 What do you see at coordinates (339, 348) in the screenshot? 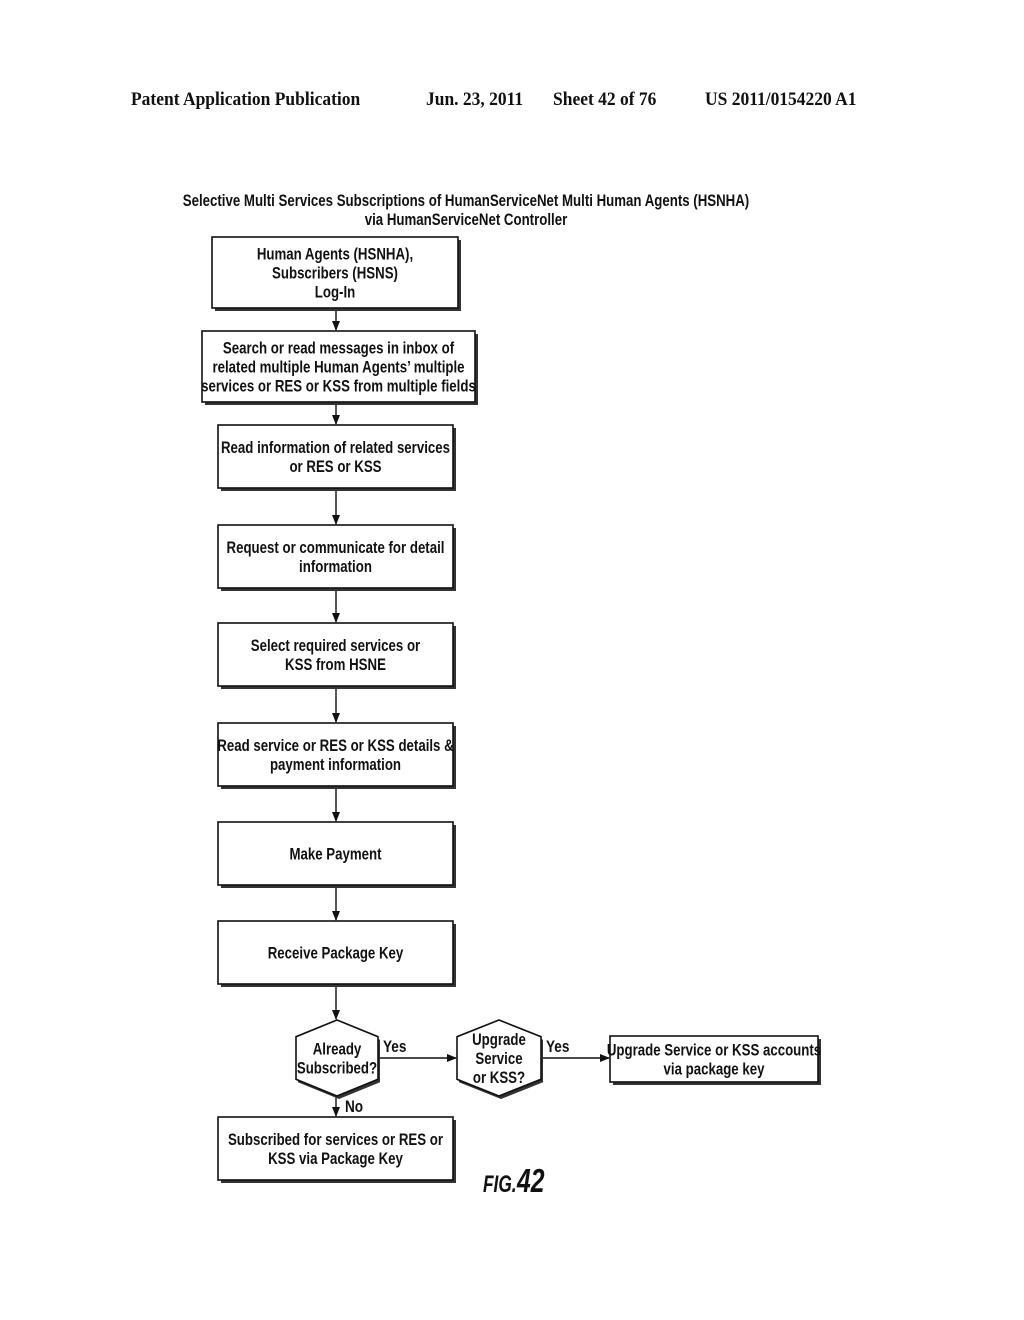
I see `step-box-search-text: Search or read messages in inbox of` at bounding box center [339, 348].